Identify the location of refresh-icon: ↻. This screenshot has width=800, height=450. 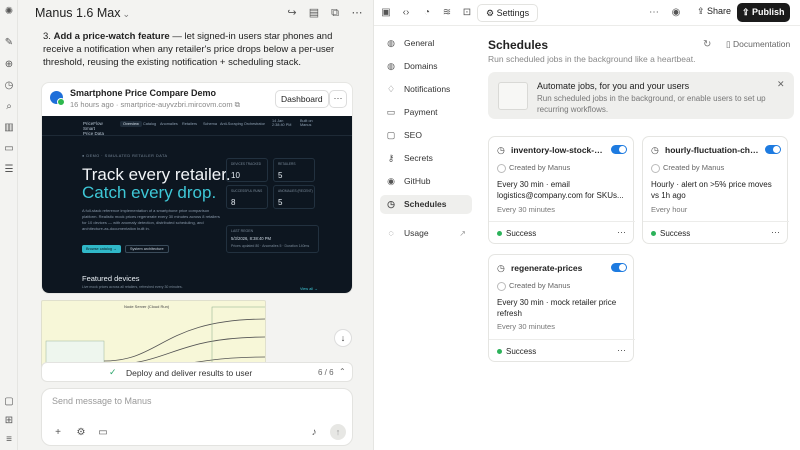
(707, 44).